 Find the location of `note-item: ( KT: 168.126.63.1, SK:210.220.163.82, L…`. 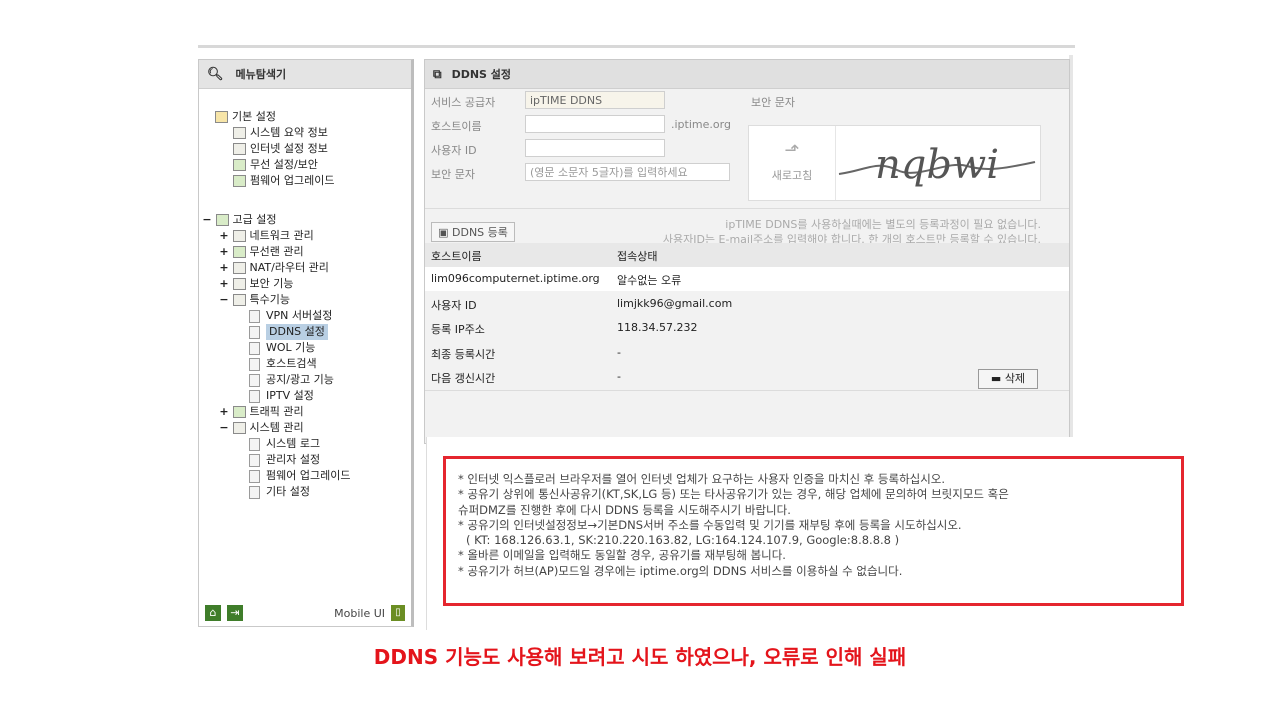

note-item: ( KT: 168.126.63.1, SK:210.220.163.82, L… is located at coordinates (683, 540).